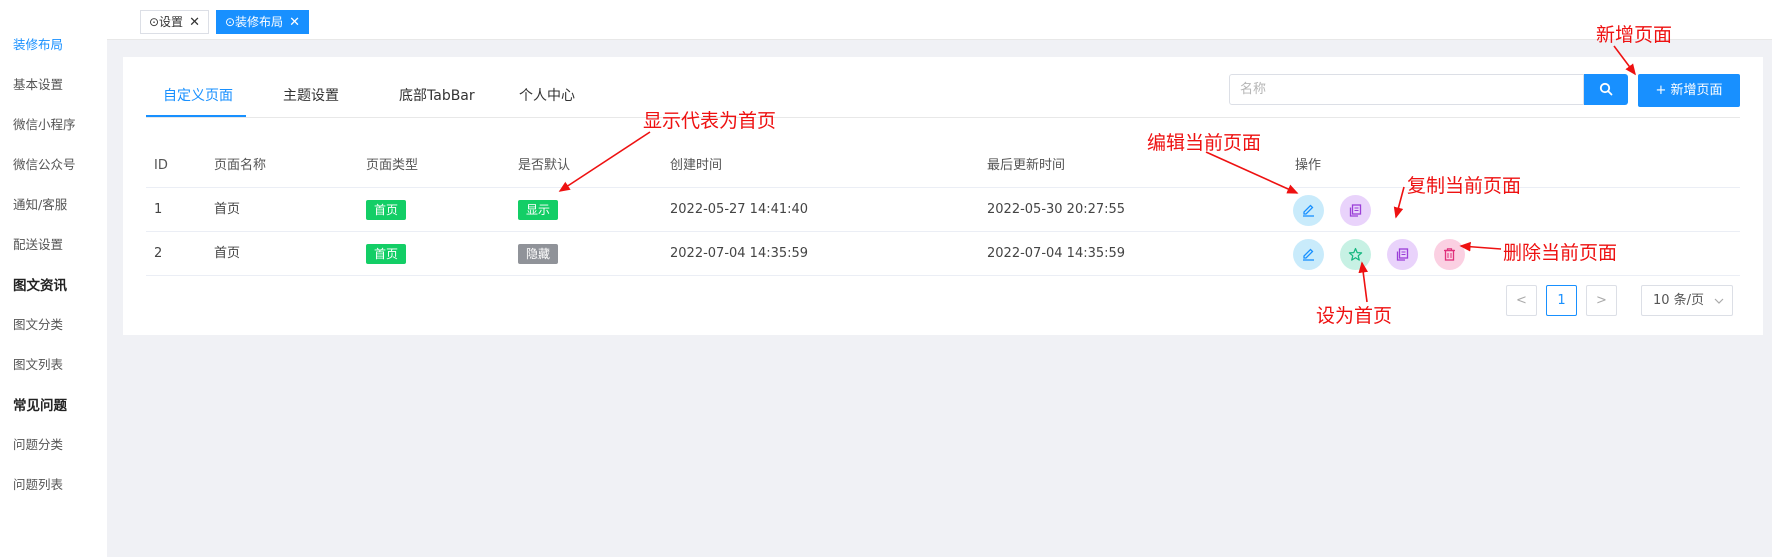 The image size is (1772, 557). What do you see at coordinates (547, 95) in the screenshot?
I see `tab-personal-center: 个人中心` at bounding box center [547, 95].